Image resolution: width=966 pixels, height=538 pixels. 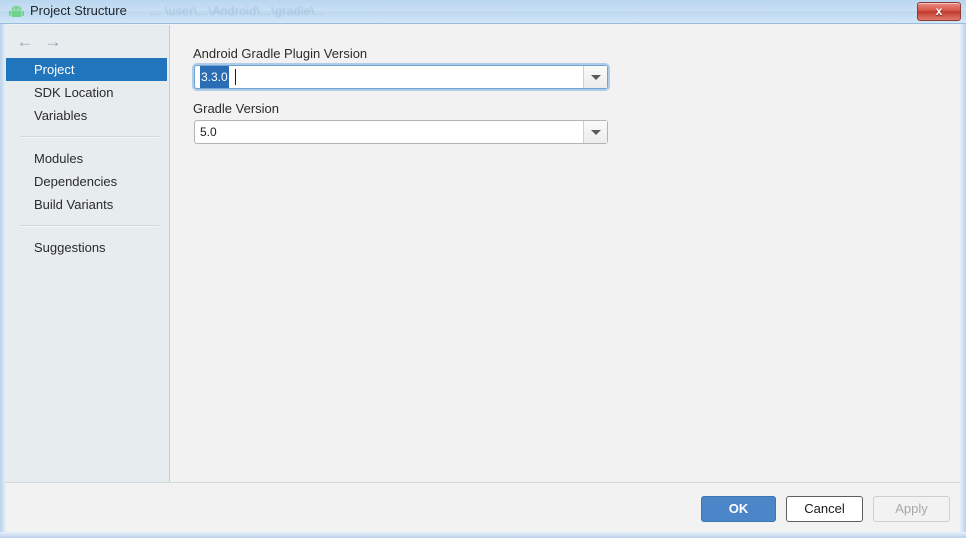 I want to click on sidebar-item-sdk-location: SDK Location, so click(x=87, y=92).